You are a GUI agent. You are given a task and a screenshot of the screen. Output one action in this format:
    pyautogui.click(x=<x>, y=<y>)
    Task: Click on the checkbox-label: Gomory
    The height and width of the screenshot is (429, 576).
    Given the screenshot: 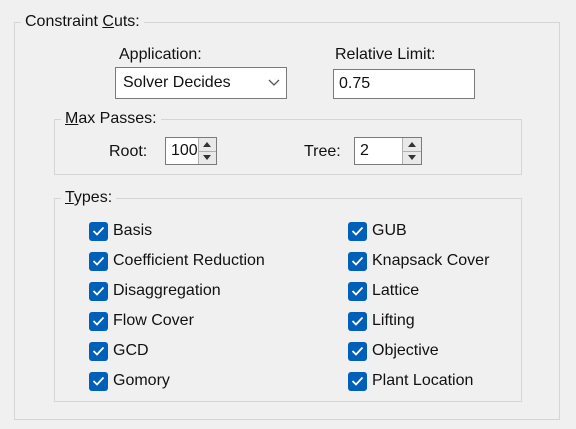 What is the action you would take?
    pyautogui.click(x=141, y=380)
    